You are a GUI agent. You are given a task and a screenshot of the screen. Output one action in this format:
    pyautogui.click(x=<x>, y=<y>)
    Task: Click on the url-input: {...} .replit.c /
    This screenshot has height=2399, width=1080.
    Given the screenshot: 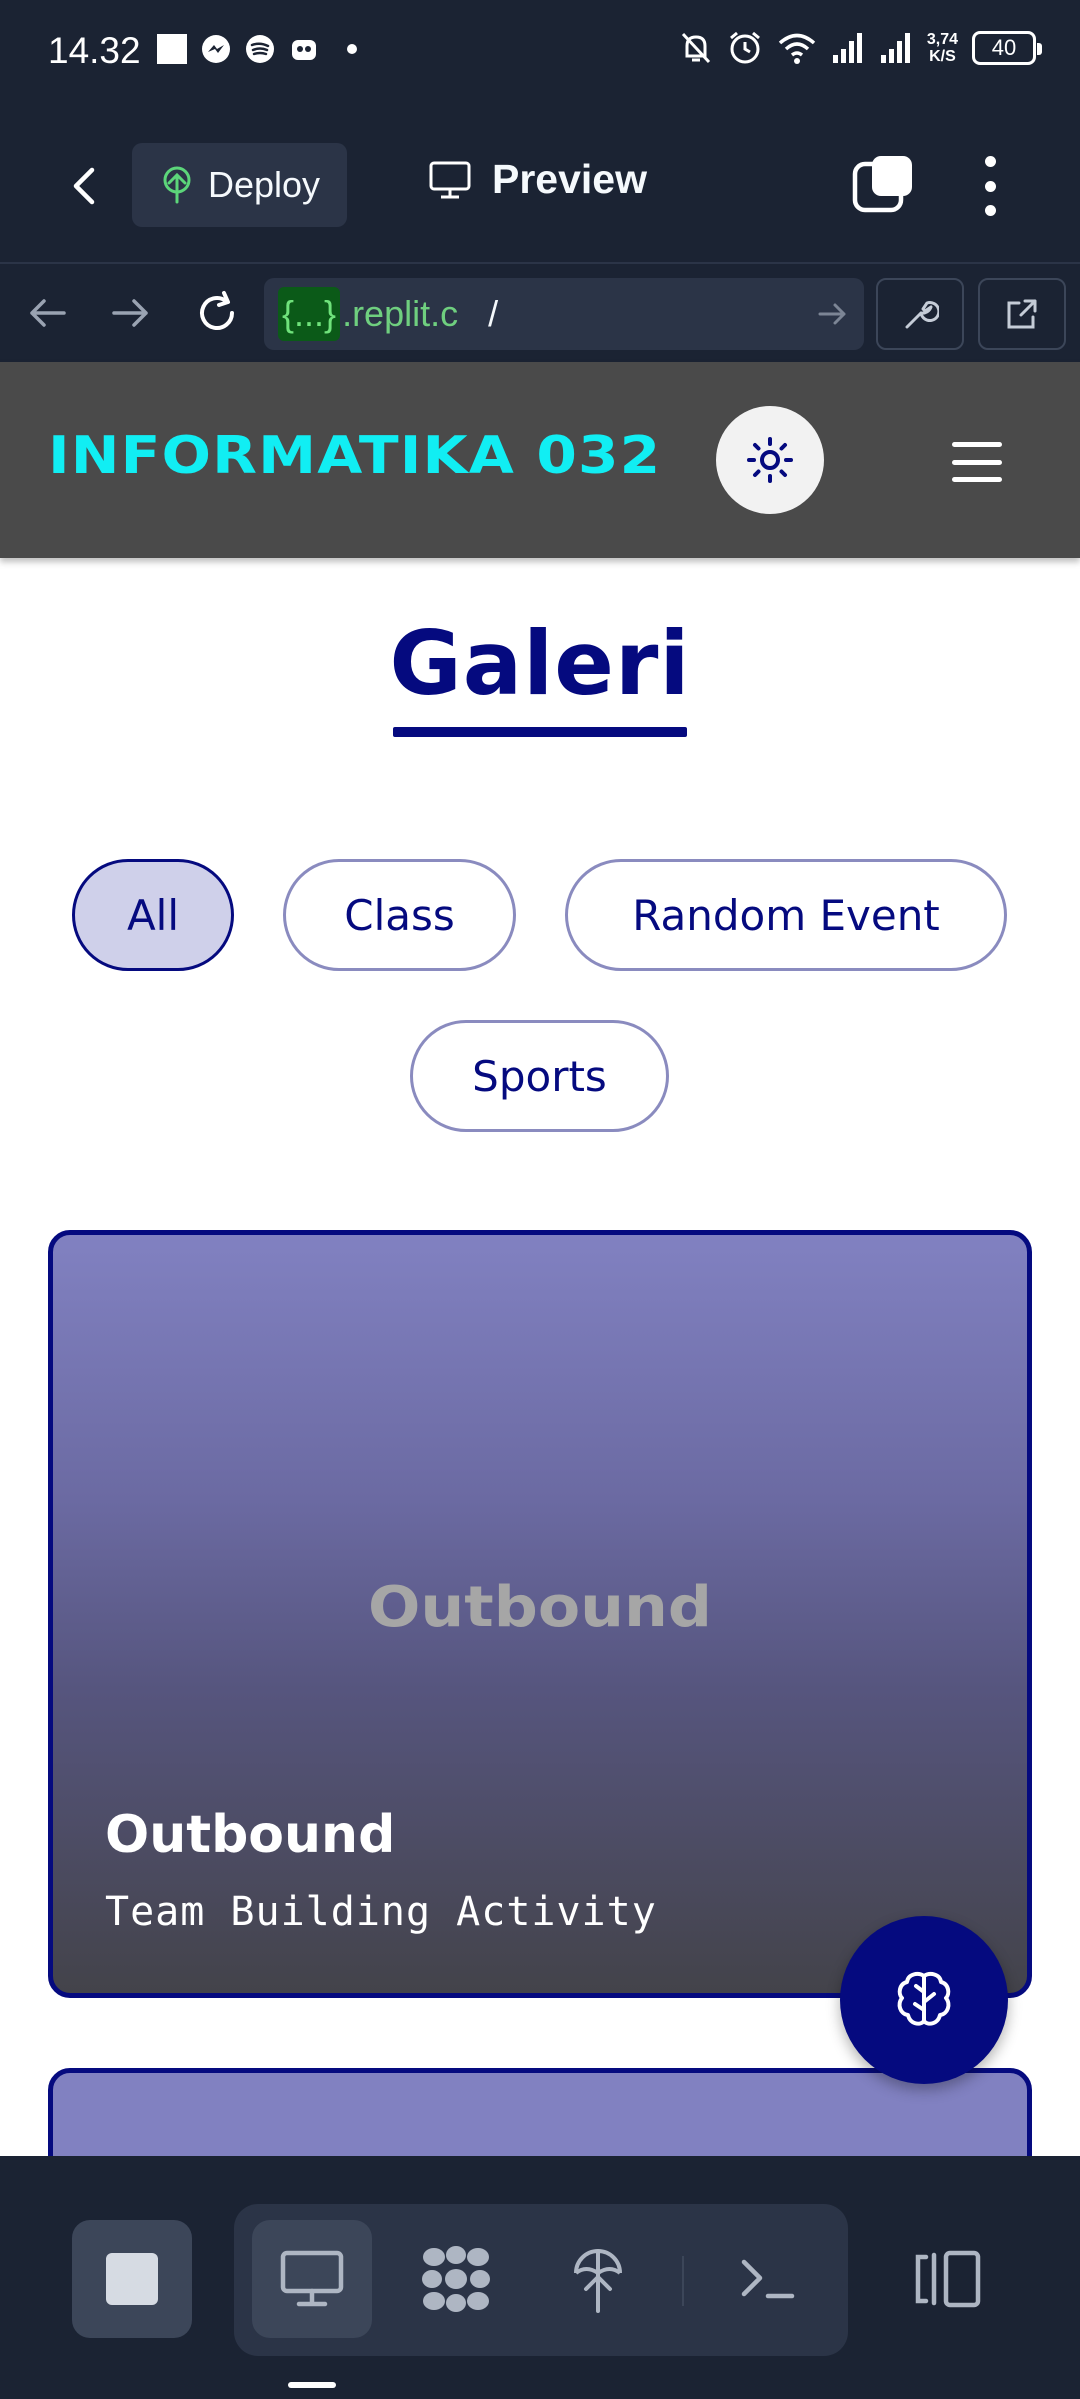 What is the action you would take?
    pyautogui.click(x=564, y=314)
    